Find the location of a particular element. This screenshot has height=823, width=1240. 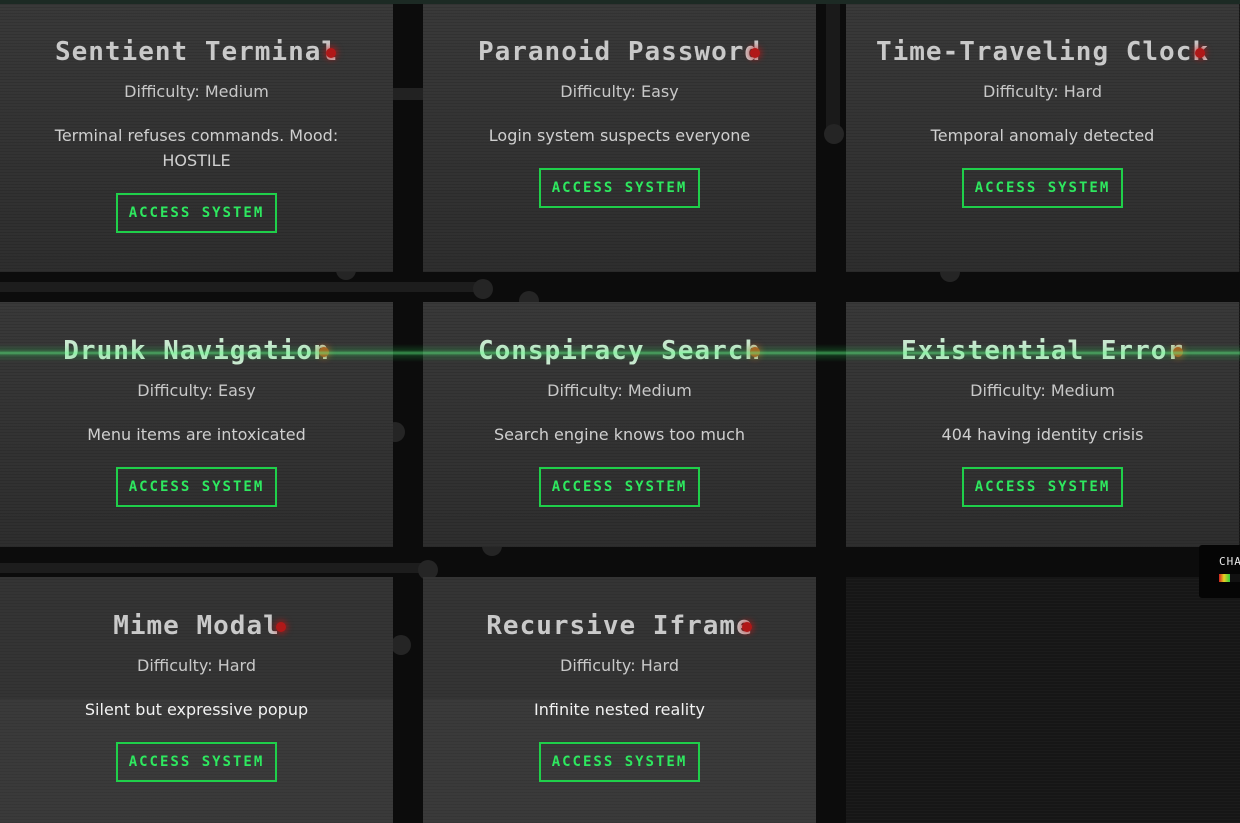

card-title: Paranoid Password is located at coordinates (619, 52).